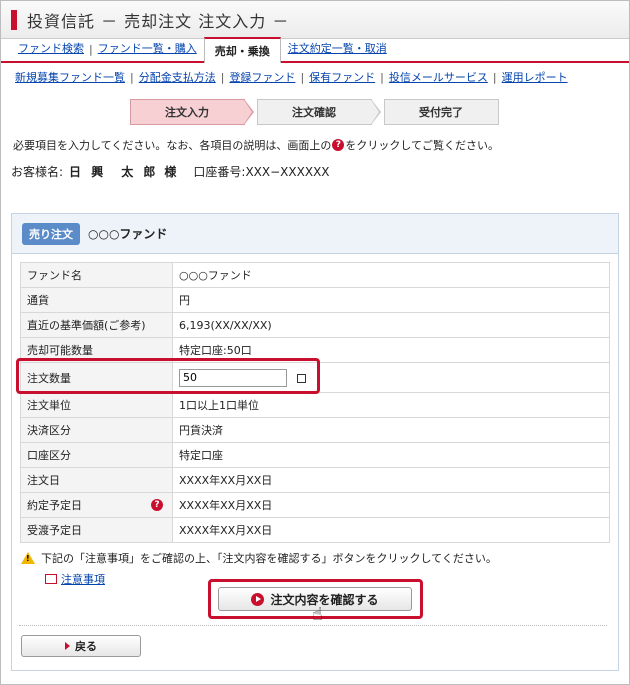 This screenshot has height=685, width=630. I want to click on row-label: ファンド名, so click(96, 275).